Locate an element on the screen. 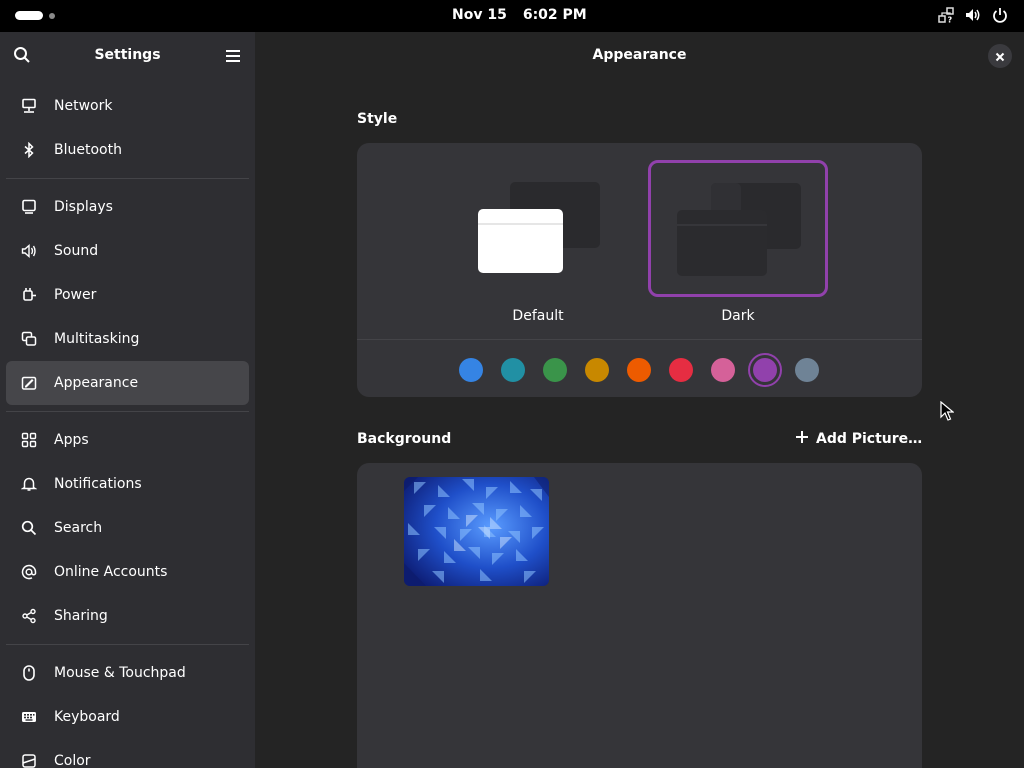 The height and width of the screenshot is (768, 1024). style-option-dark is located at coordinates (738, 228).